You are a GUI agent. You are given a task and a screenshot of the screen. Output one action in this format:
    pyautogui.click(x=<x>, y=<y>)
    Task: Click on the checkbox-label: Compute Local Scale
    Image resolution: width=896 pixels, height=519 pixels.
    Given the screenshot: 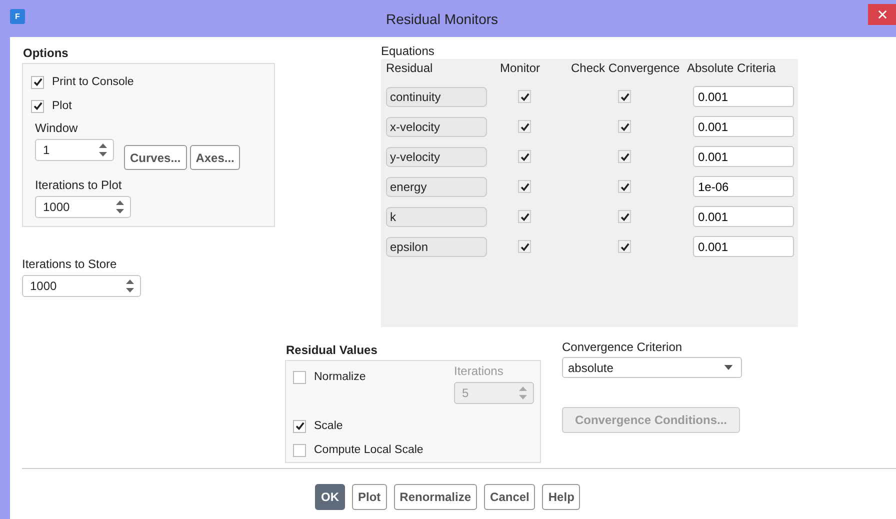 What is the action you would take?
    pyautogui.click(x=369, y=450)
    